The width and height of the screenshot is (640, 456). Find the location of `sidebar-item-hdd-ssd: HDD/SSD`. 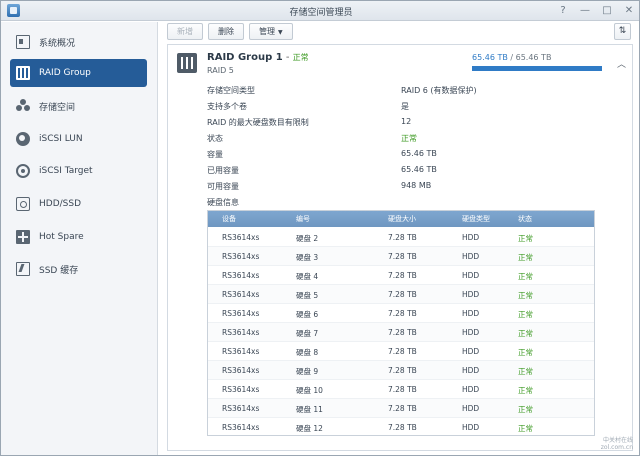

sidebar-item-hdd-ssd: HDD/SSD is located at coordinates (78, 204).